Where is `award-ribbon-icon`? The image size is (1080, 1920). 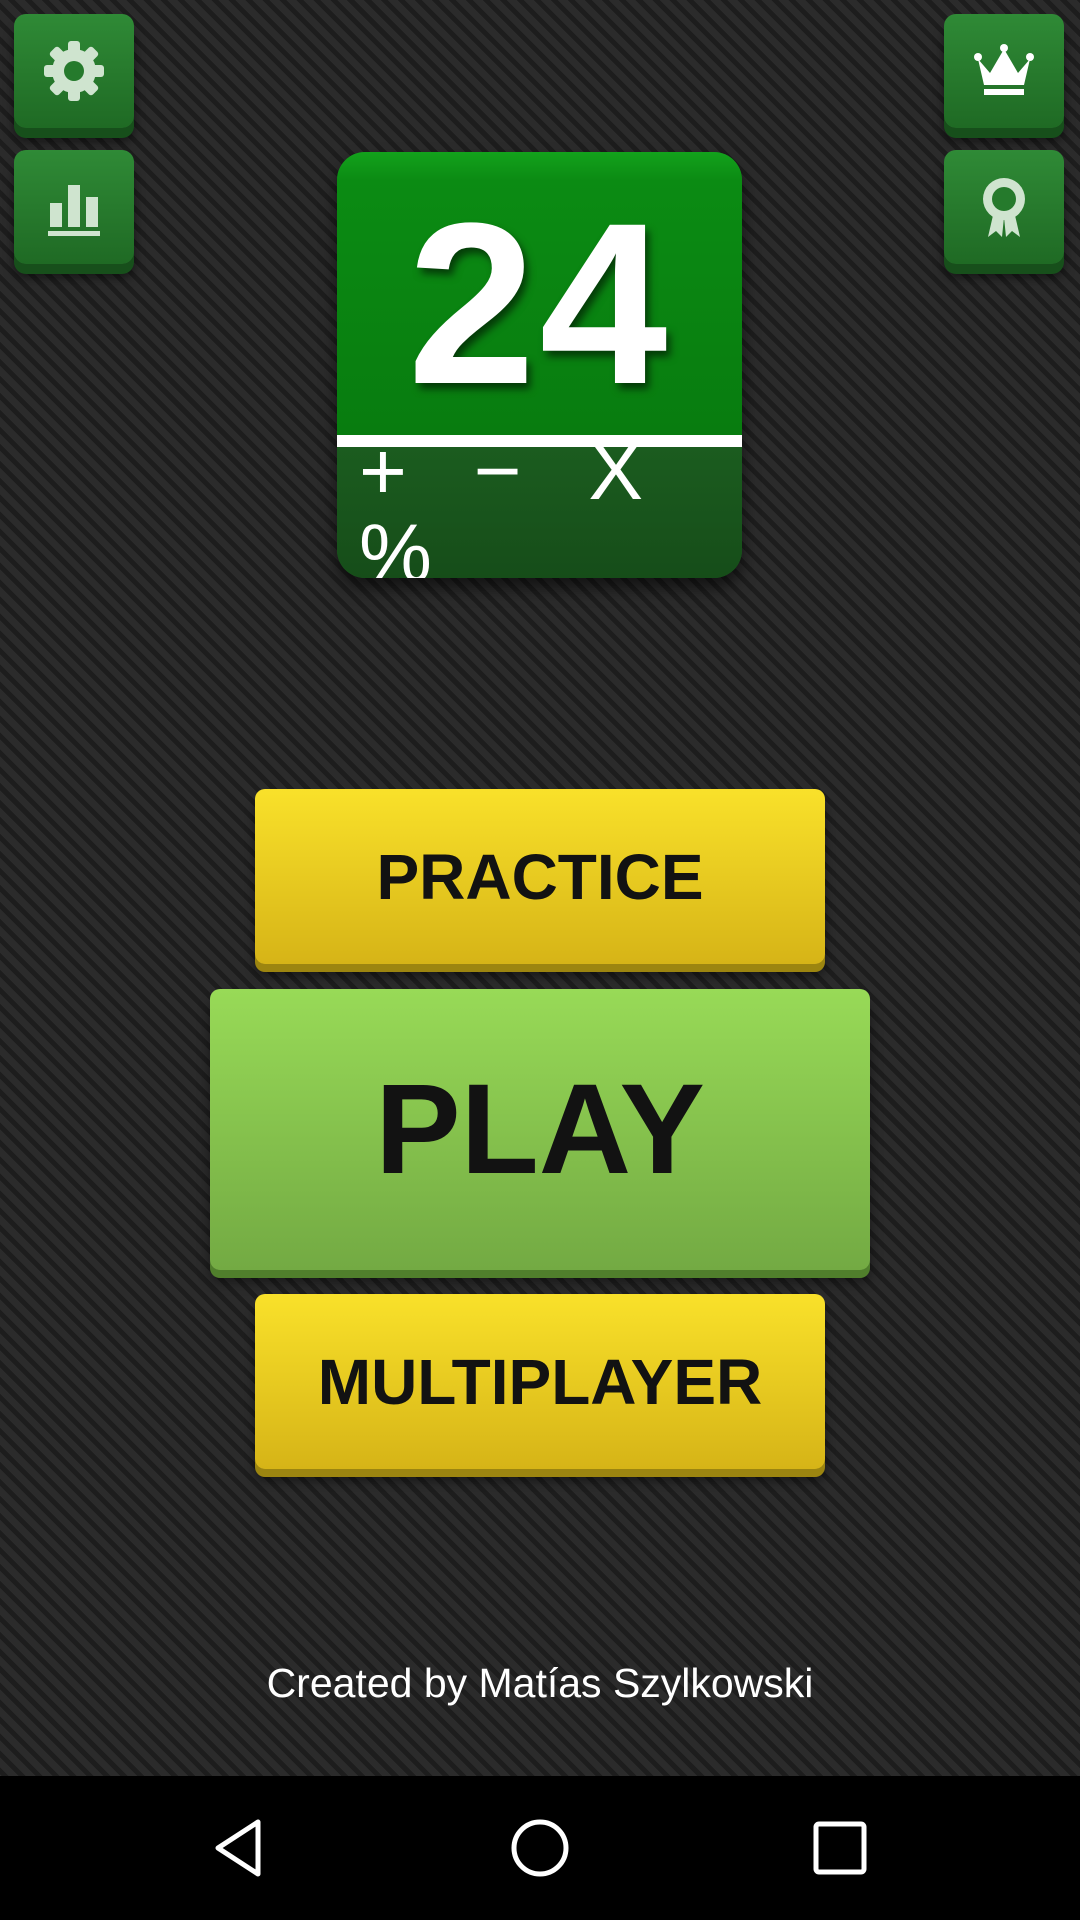
award-ribbon-icon is located at coordinates (1004, 207).